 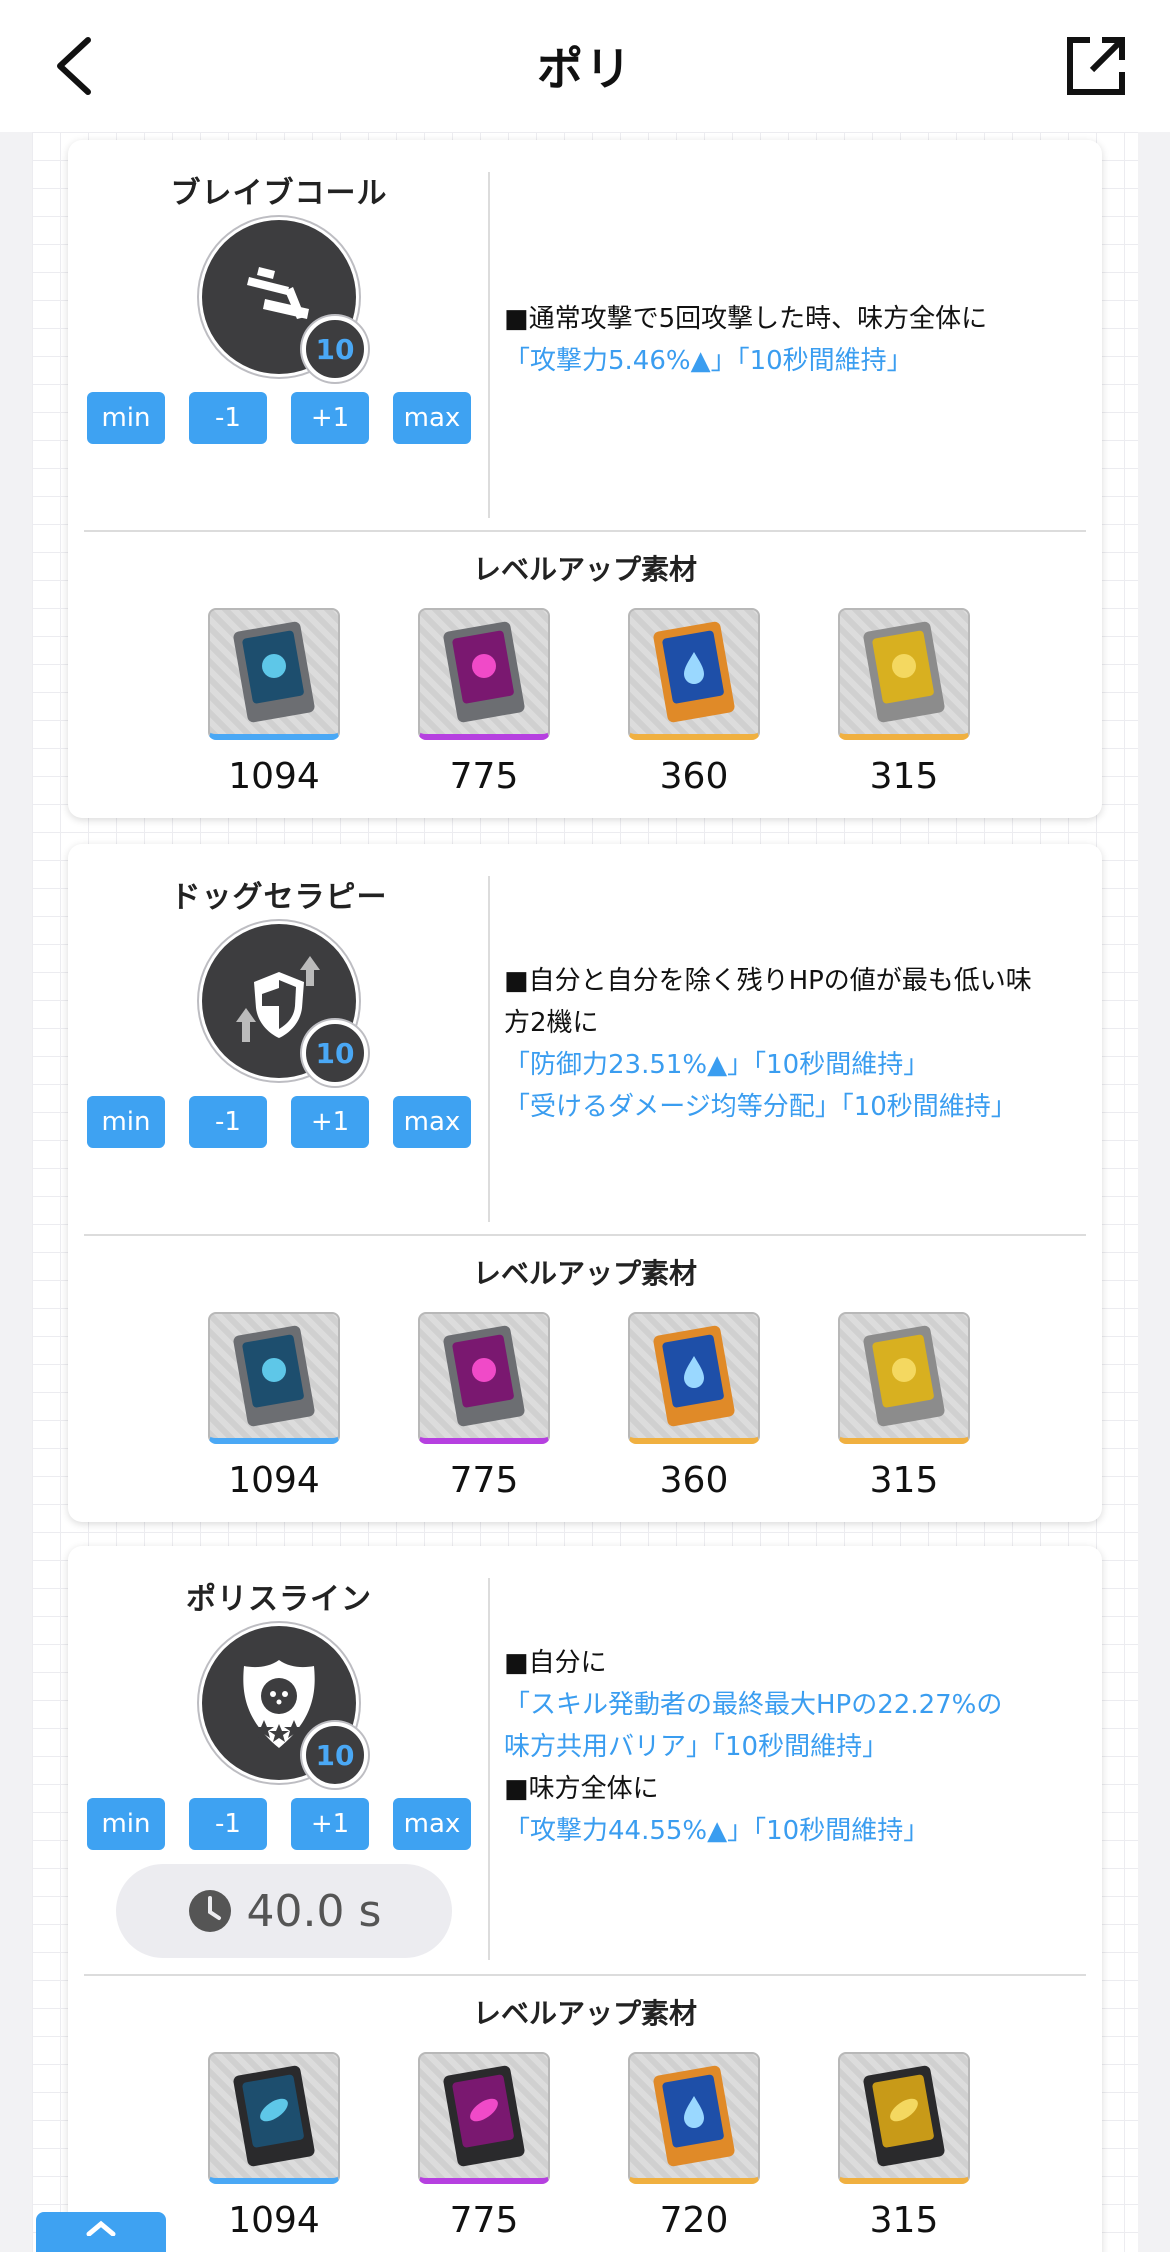 I want to click on material-item: 720, so click(x=694, y=2146).